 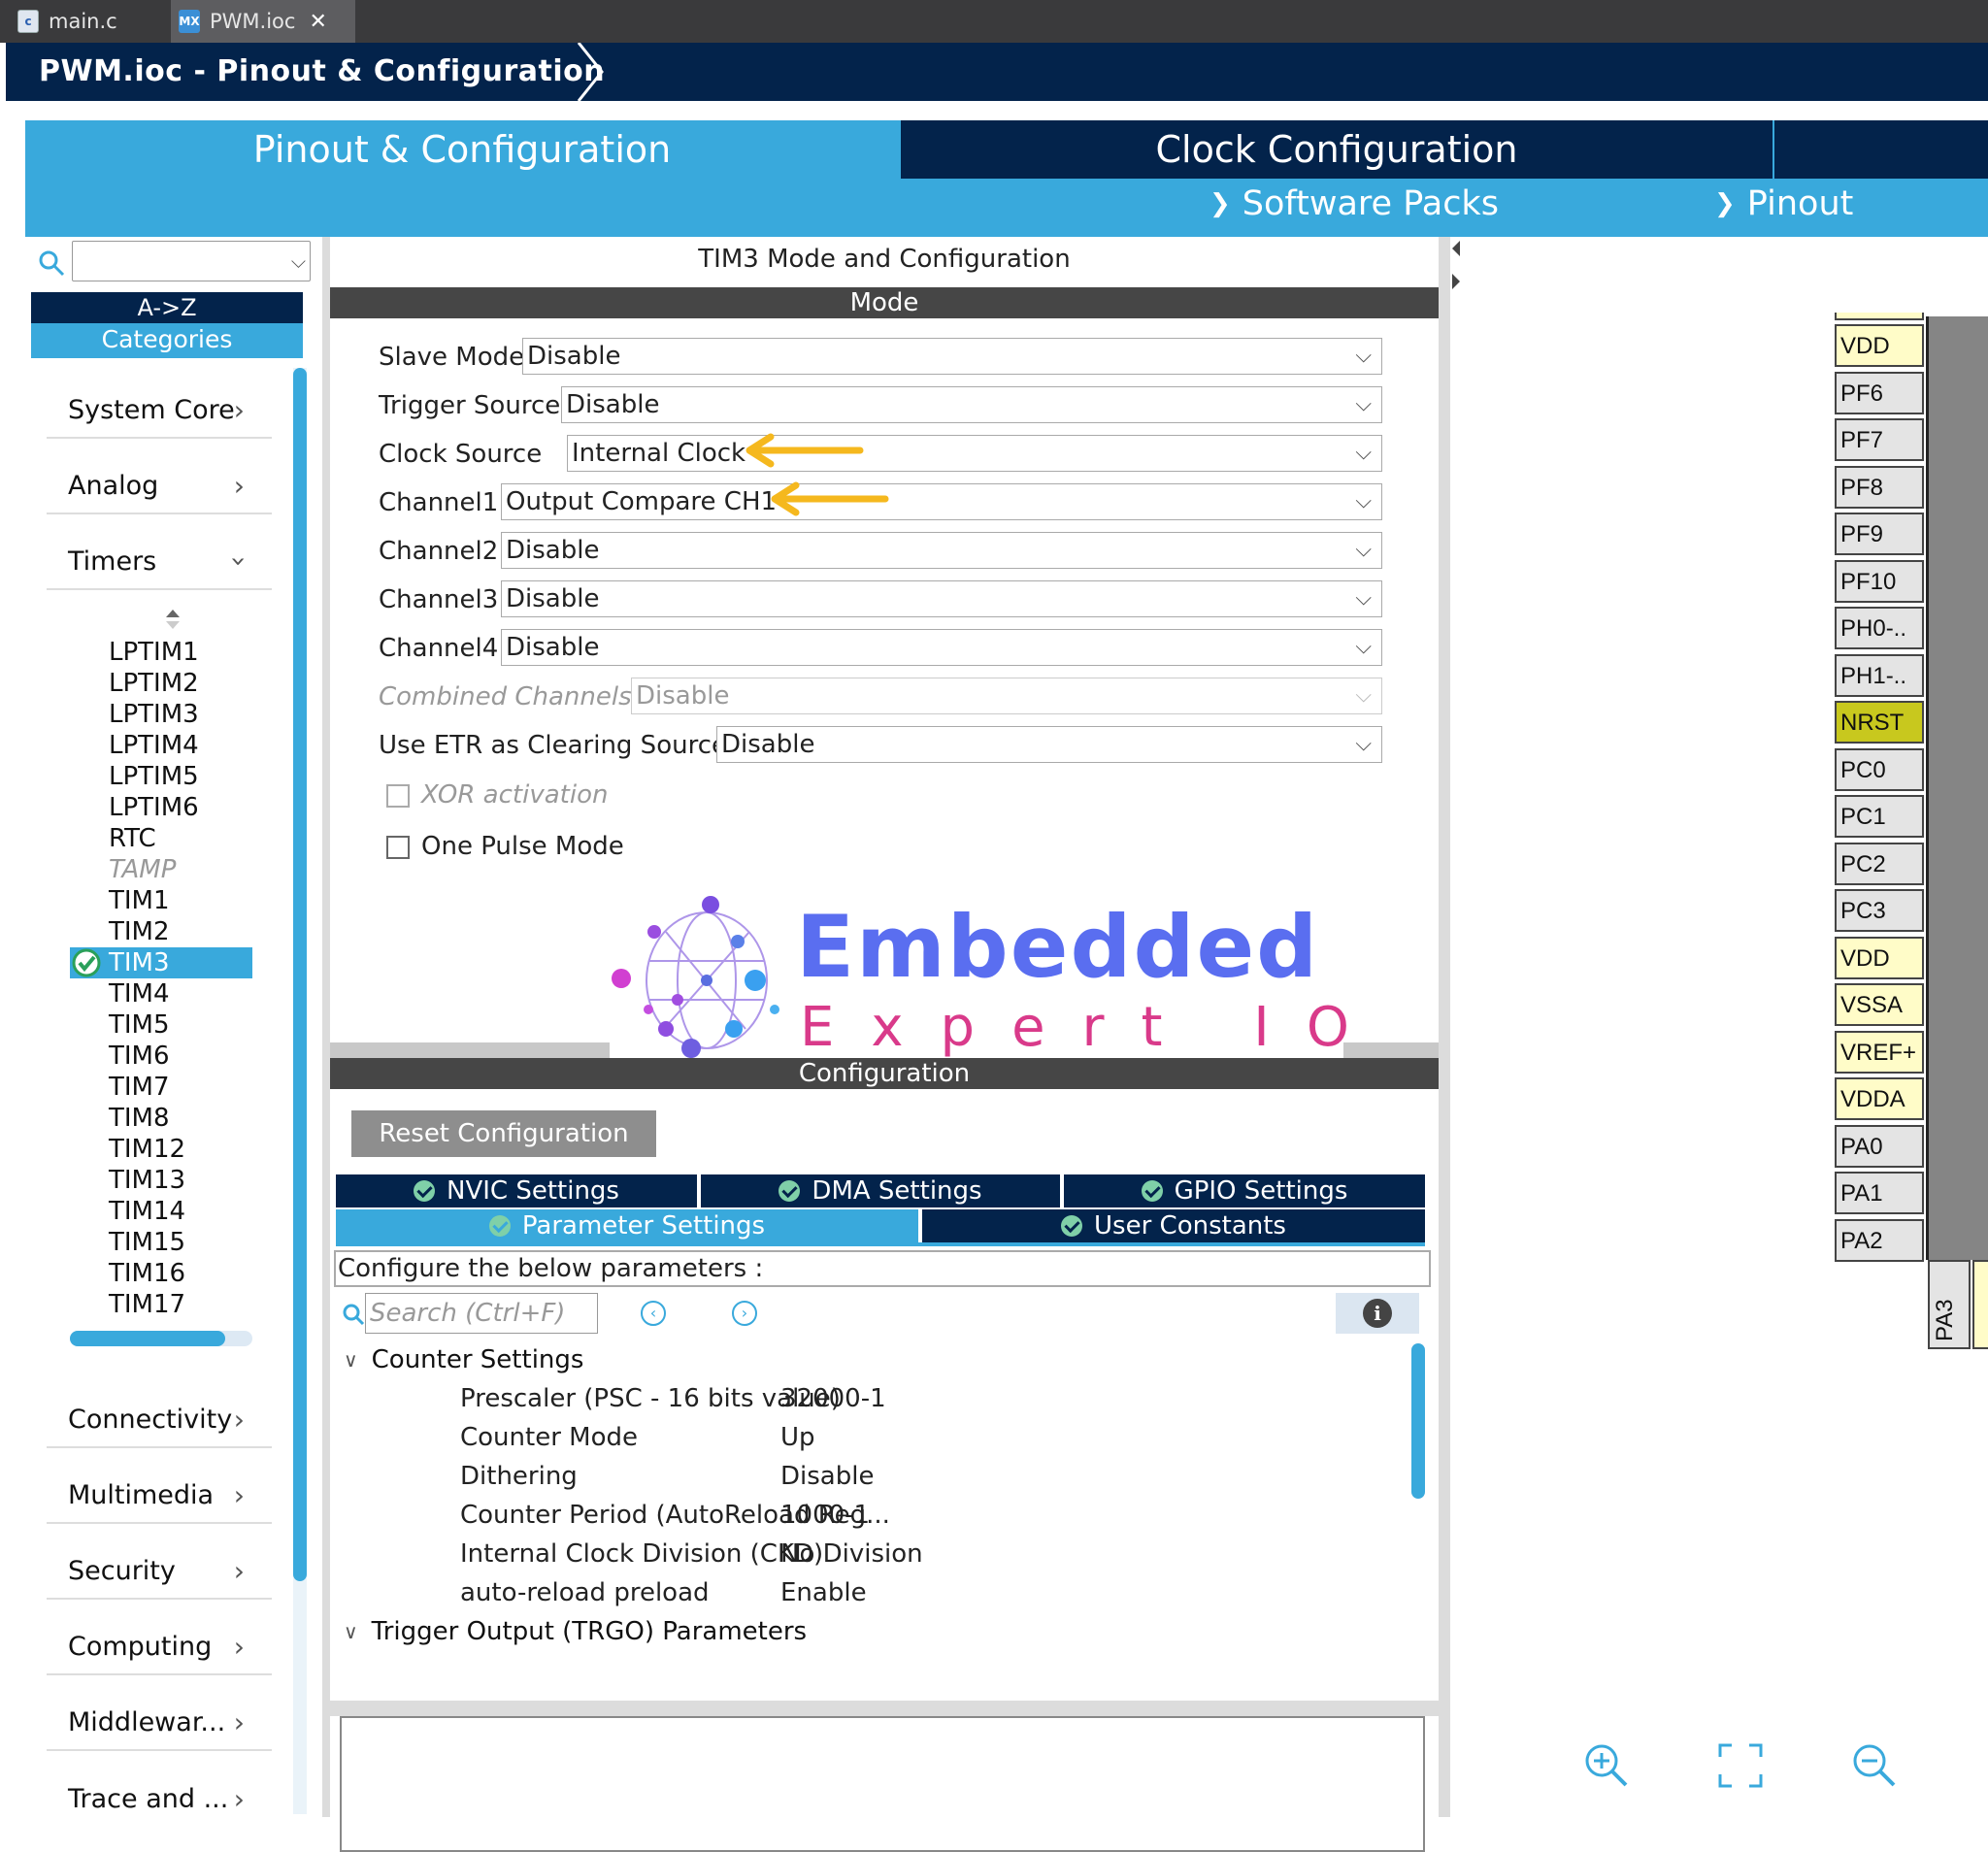 What do you see at coordinates (1880, 392) in the screenshot?
I see `pin-pf6: PF6` at bounding box center [1880, 392].